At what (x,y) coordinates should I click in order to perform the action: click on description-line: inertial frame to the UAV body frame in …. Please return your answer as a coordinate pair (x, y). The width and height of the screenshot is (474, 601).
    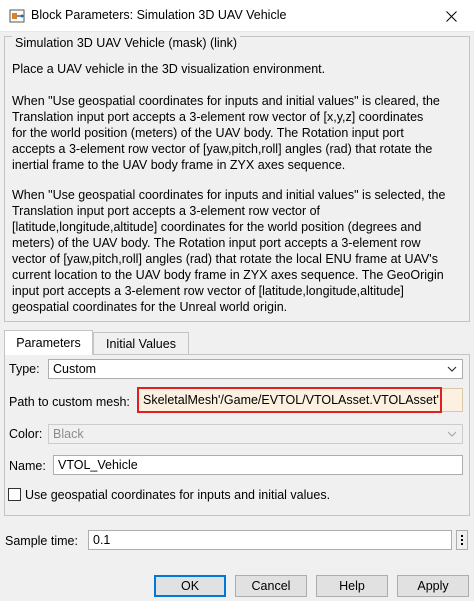
    Looking at the image, I should click on (179, 165).